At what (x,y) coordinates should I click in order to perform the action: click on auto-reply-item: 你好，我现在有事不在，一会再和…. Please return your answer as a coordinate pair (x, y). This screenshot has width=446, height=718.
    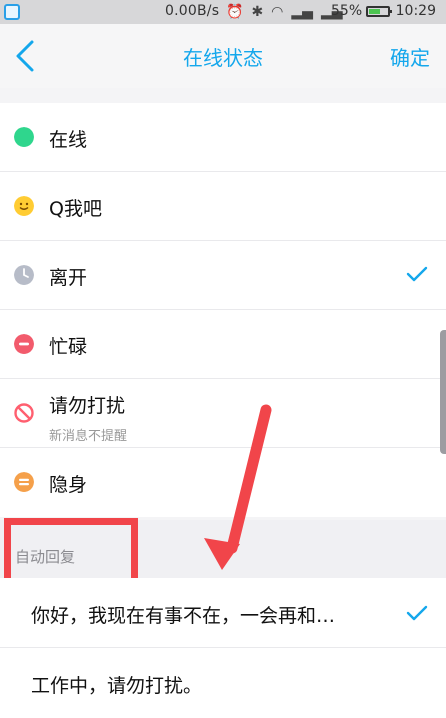
    Looking at the image, I should click on (223, 613).